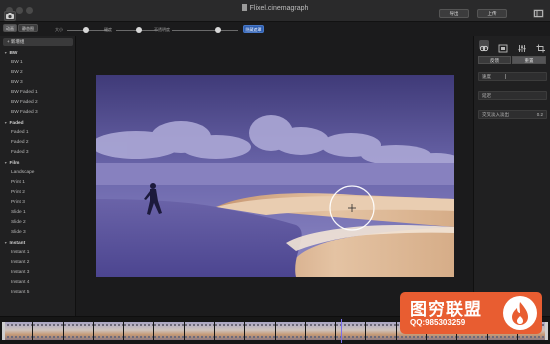  Describe the element at coordinates (38, 73) in the screenshot. I see `preset-item: BW 2` at that location.